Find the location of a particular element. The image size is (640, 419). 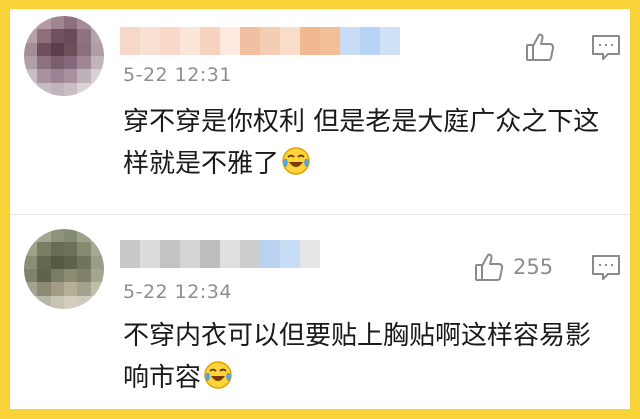

comment-timestamp: 5-22 12:34 is located at coordinates (177, 292).